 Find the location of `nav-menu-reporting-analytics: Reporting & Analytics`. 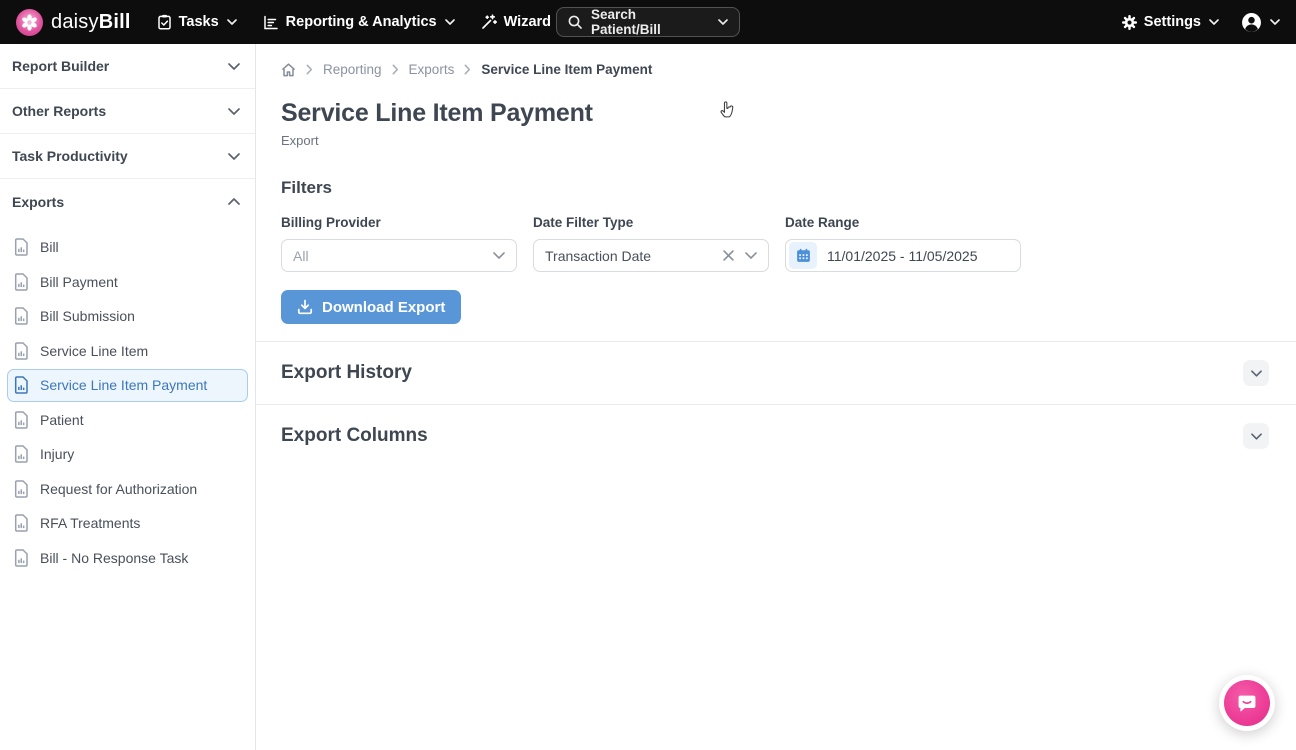

nav-menu-reporting-analytics: Reporting & Analytics is located at coordinates (359, 22).